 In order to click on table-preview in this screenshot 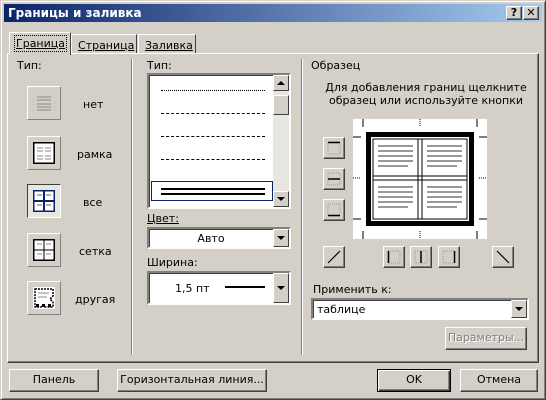, I will do `click(420, 179)`.